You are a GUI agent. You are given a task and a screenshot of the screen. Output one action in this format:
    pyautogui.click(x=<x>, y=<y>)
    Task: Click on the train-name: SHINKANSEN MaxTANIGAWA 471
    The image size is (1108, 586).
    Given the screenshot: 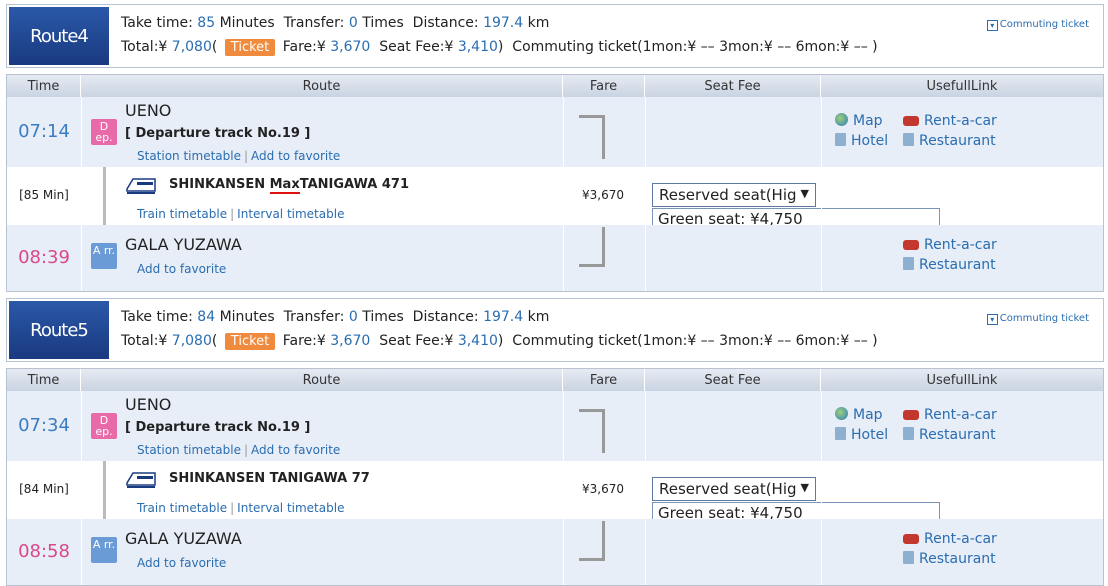 What is the action you would take?
    pyautogui.click(x=289, y=185)
    